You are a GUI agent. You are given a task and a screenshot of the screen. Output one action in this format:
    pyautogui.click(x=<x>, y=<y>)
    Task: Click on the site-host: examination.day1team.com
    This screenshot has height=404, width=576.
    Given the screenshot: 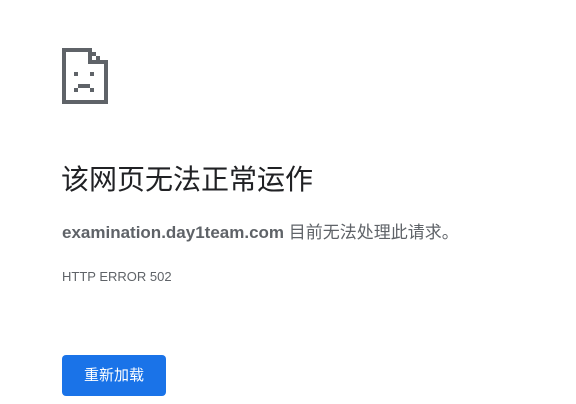 What is the action you would take?
    pyautogui.click(x=173, y=232)
    